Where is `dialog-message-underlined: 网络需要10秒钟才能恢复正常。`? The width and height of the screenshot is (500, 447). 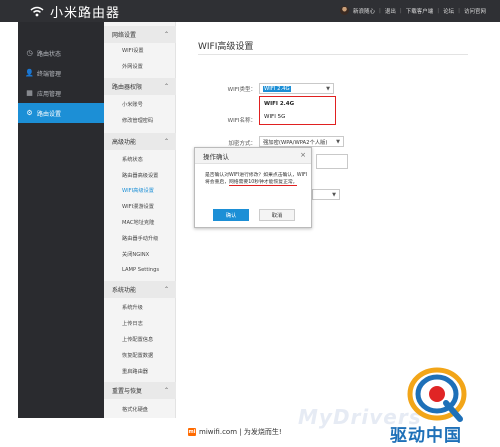
dialog-message-underlined: 网络需要10秒钟才能恢复正常。 is located at coordinates (263, 183).